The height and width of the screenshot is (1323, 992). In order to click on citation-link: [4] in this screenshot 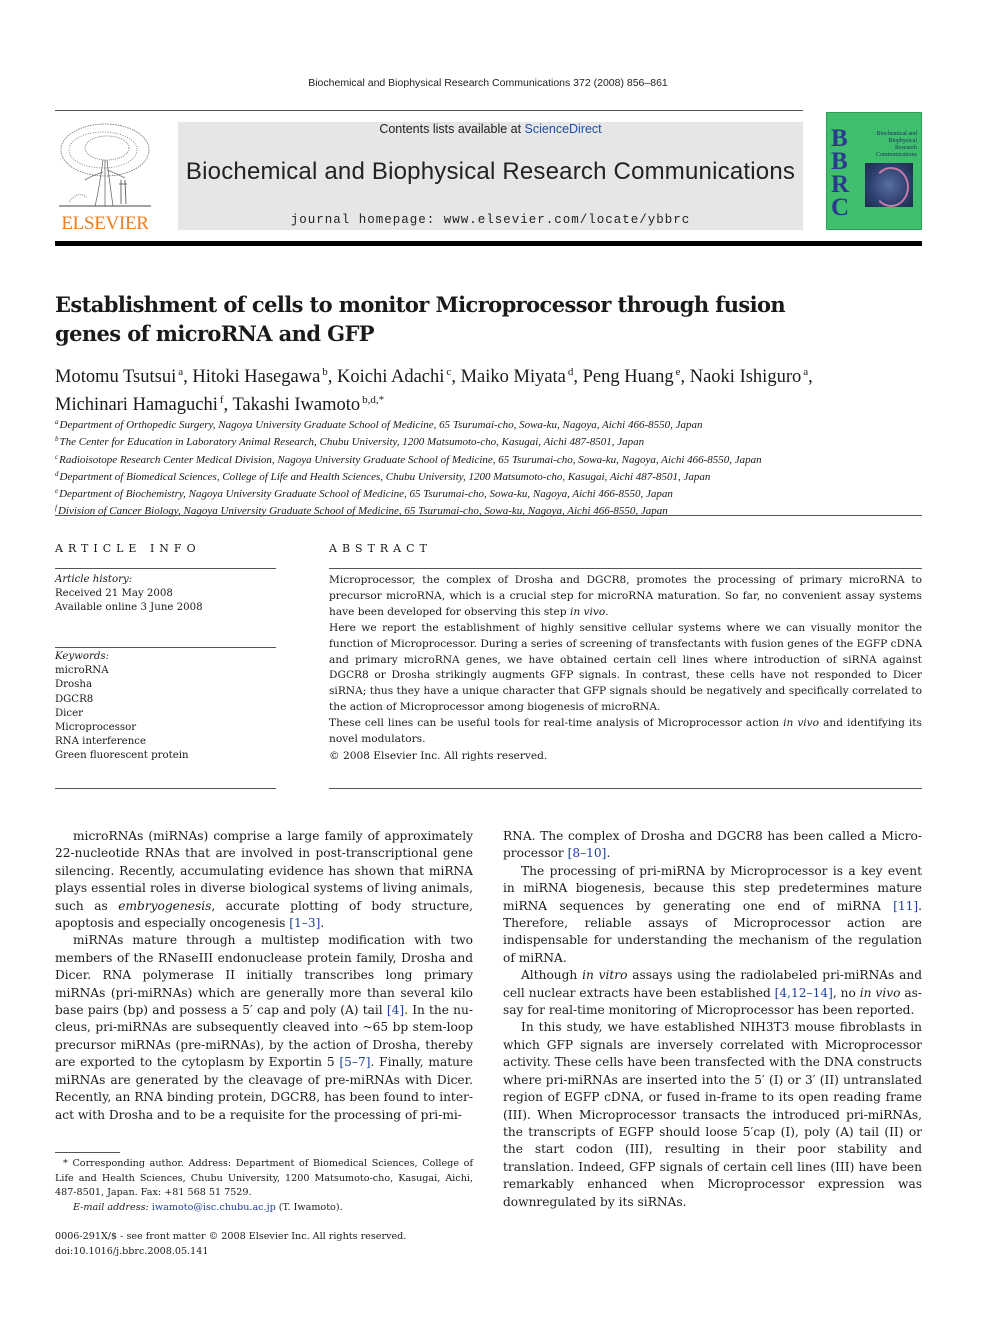, I will do `click(395, 1010)`.